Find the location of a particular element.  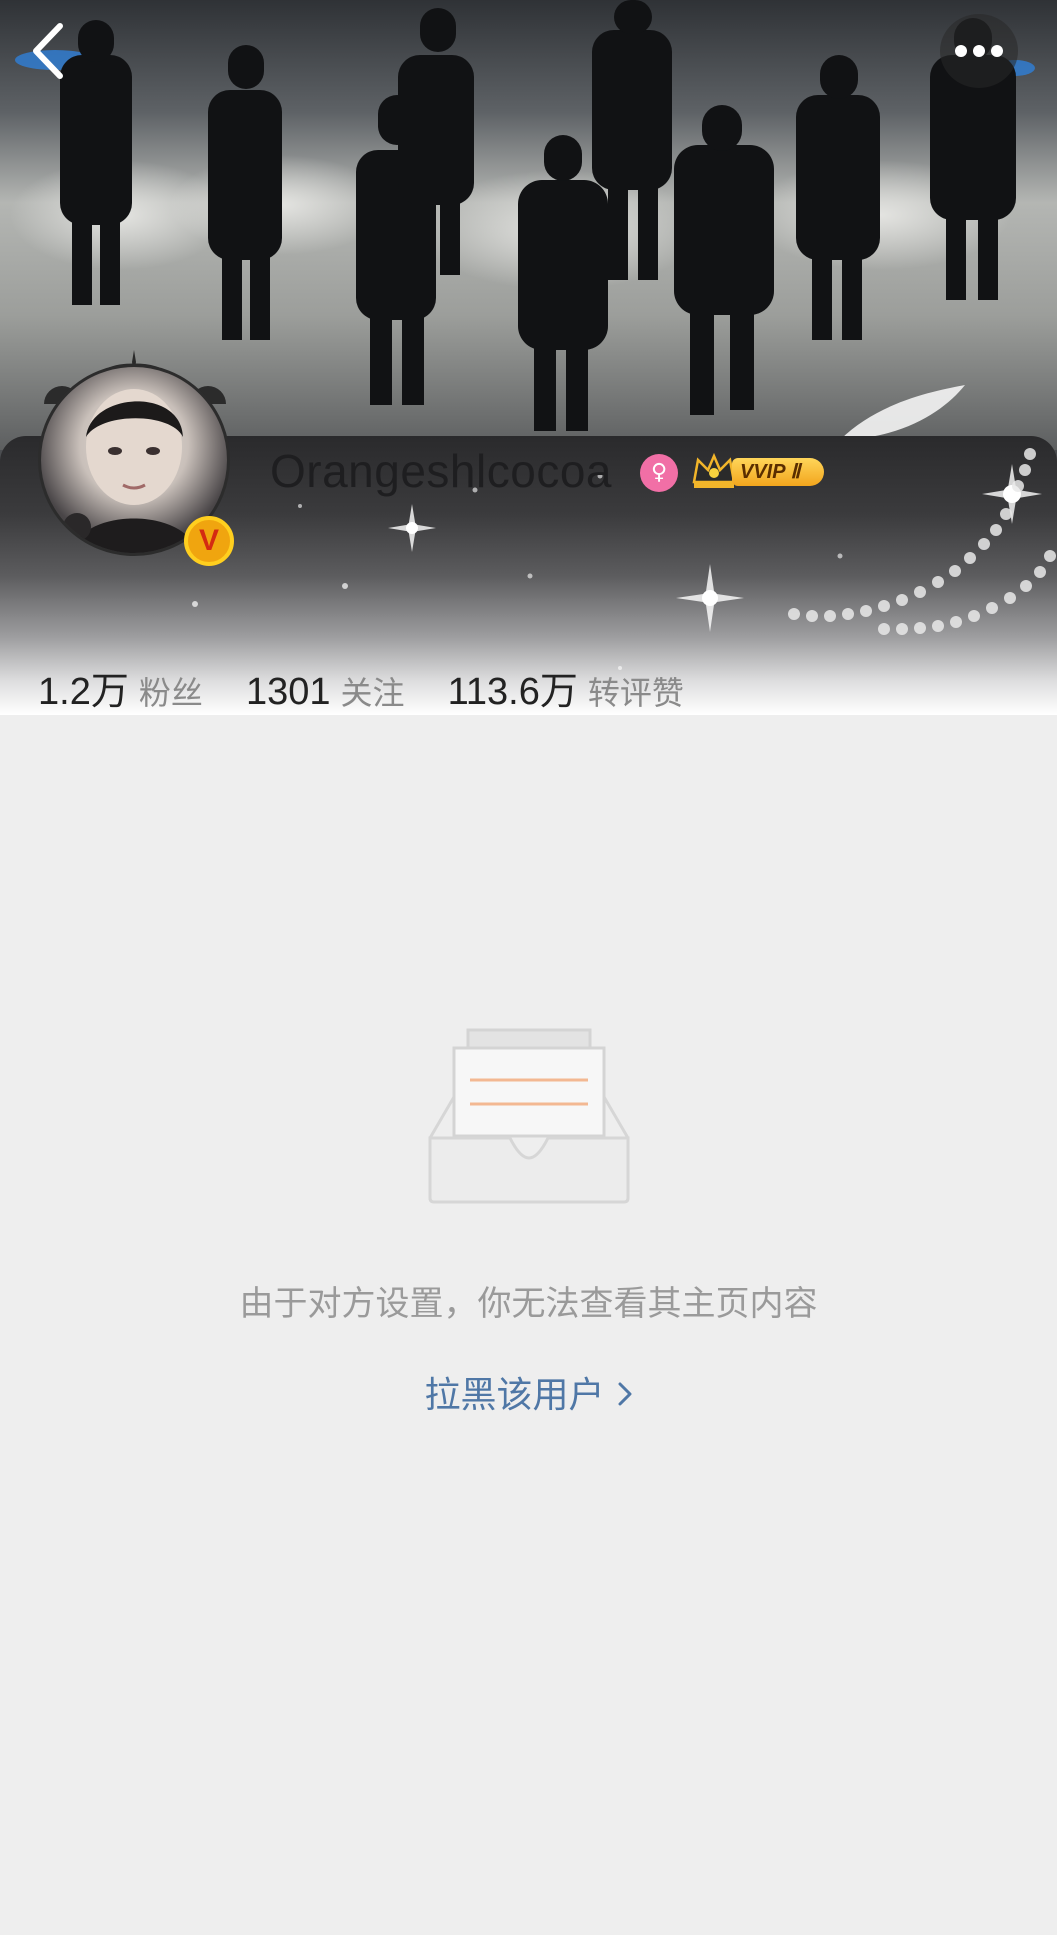

privacy-notice: 由于对方设置，你无法查看其主页内容 is located at coordinates (528, 1304).